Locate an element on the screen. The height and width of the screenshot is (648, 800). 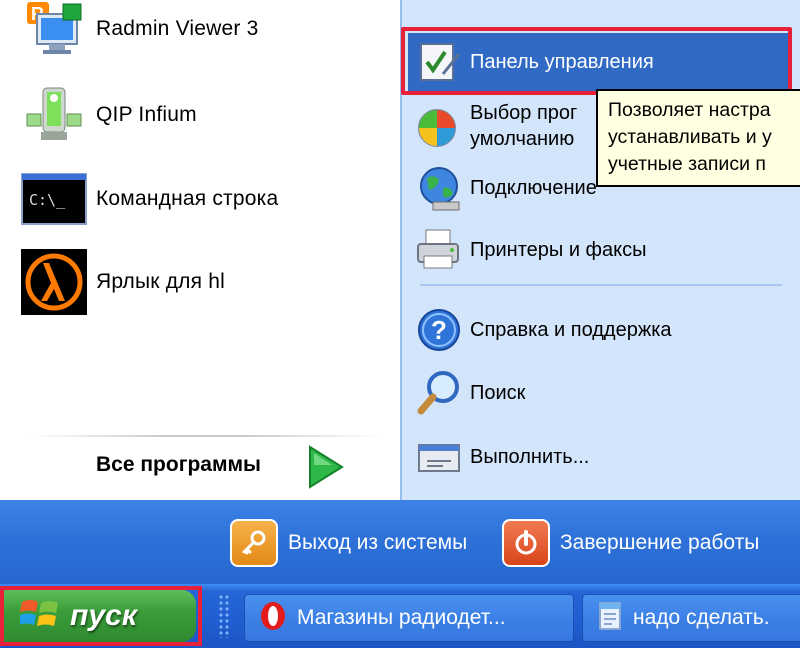
radmin-viewer-icon: R is located at coordinates (54, 31).